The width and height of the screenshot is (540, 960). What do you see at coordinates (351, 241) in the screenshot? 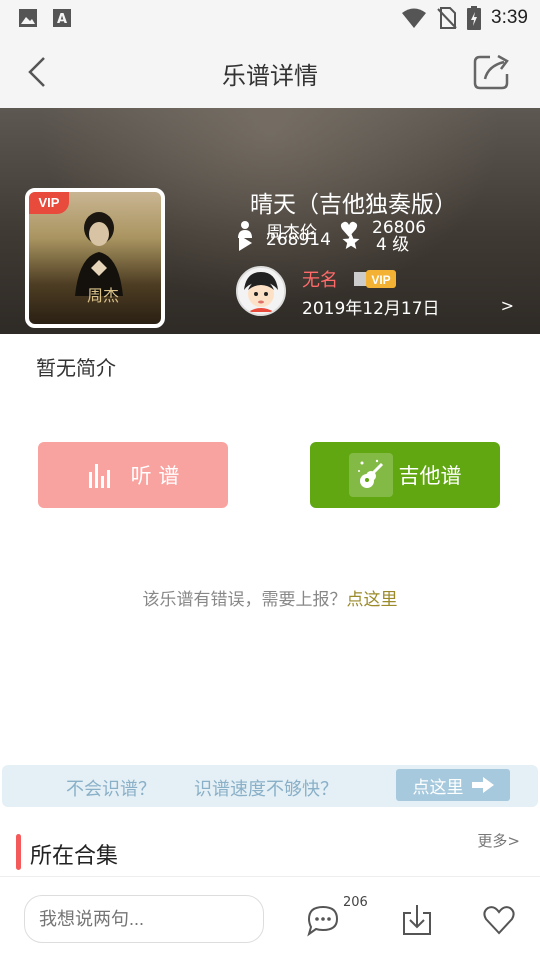
I see `star-icon` at bounding box center [351, 241].